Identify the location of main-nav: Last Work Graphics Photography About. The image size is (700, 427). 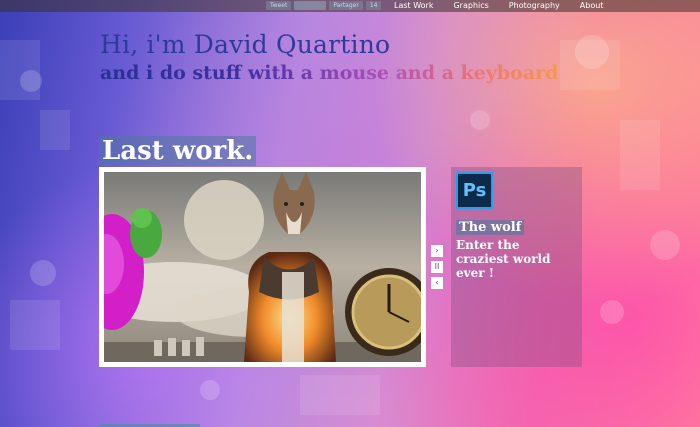
(498, 6).